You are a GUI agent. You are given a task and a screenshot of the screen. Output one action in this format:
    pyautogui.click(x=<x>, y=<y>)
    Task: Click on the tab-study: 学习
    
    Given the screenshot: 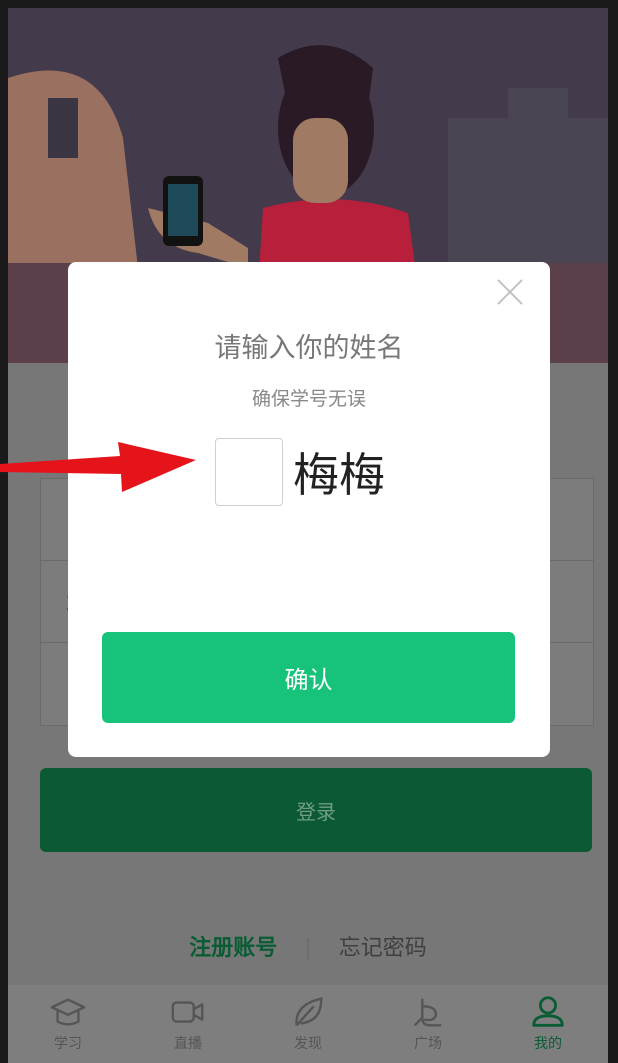 What is the action you would take?
    pyautogui.click(x=68, y=1024)
    